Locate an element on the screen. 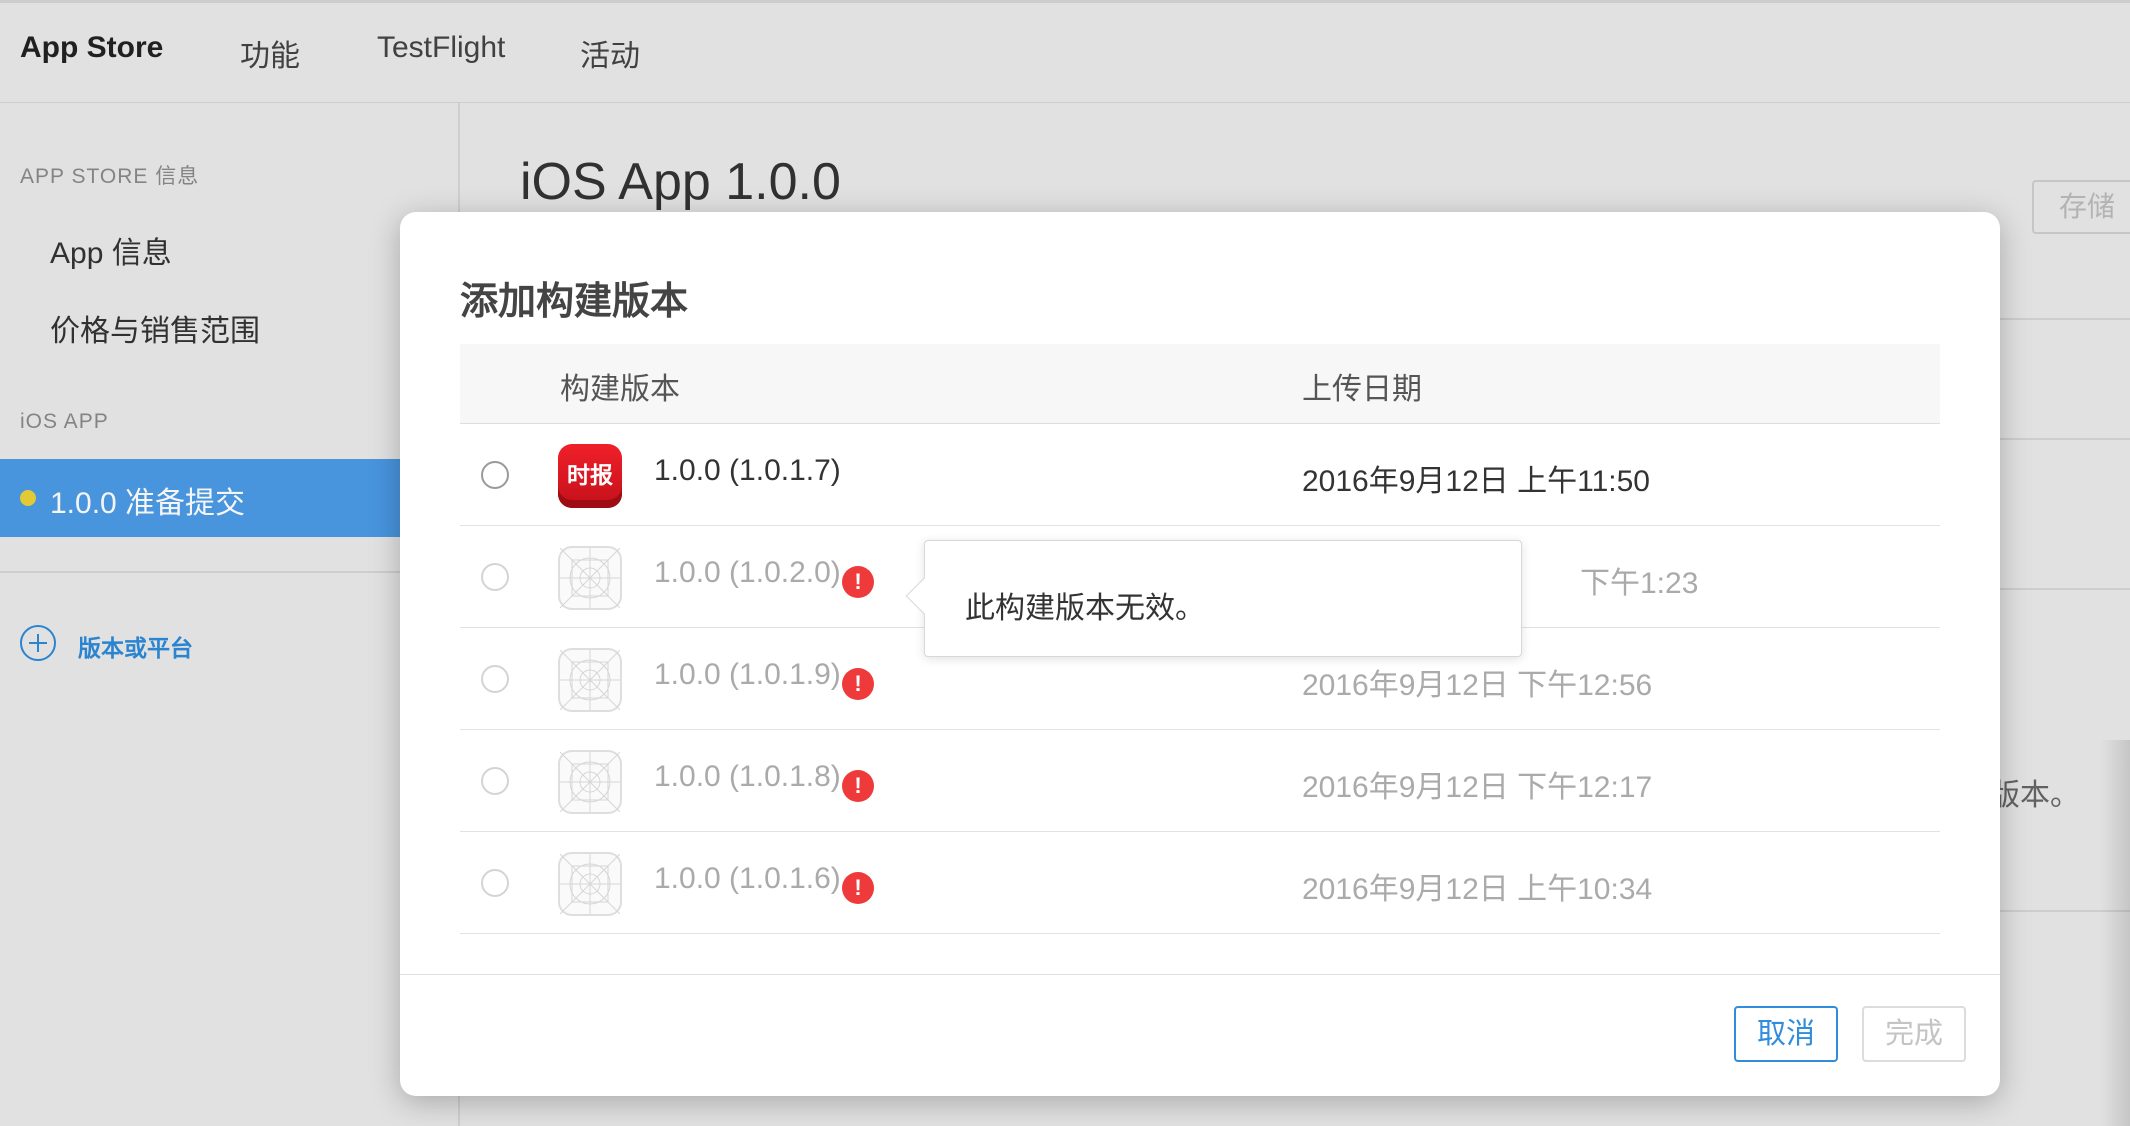  table-header: 构建版本 上传日期 is located at coordinates (1200, 384).